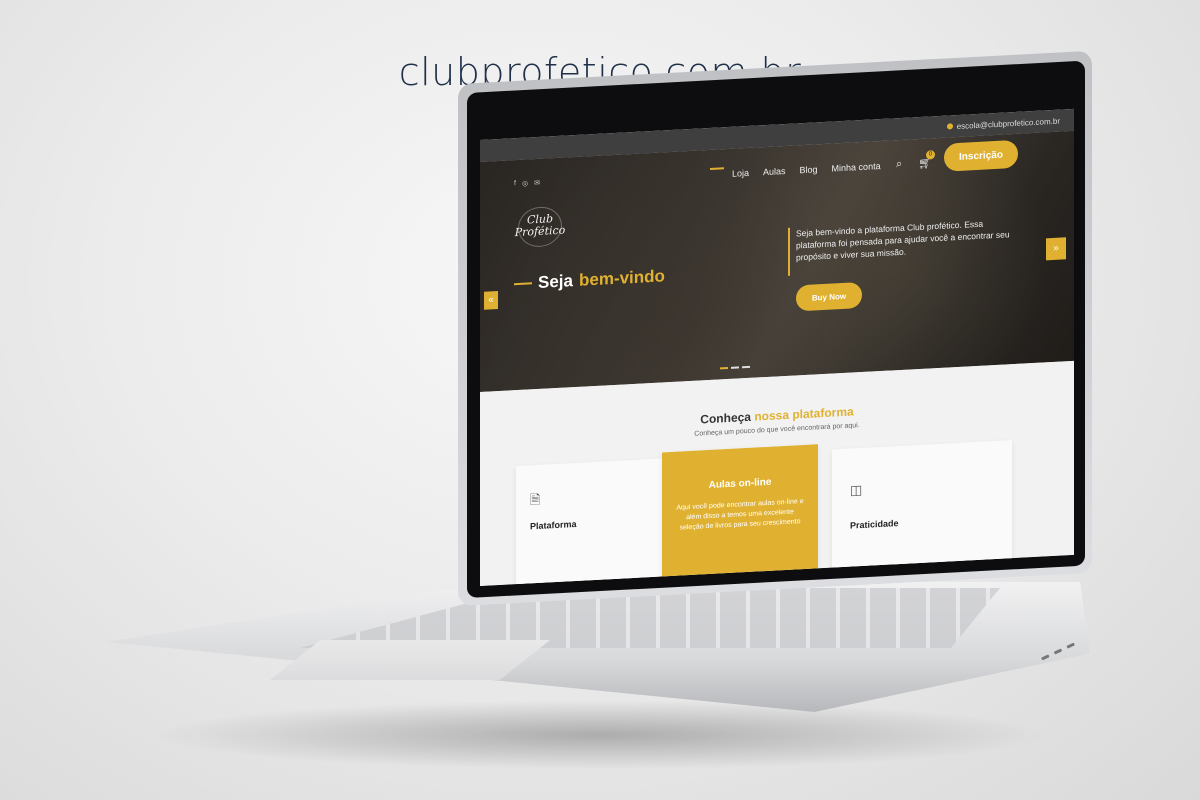 Image resolution: width=1200 pixels, height=800 pixels. I want to click on section-title-part-2: nossa plataforma, so click(804, 414).